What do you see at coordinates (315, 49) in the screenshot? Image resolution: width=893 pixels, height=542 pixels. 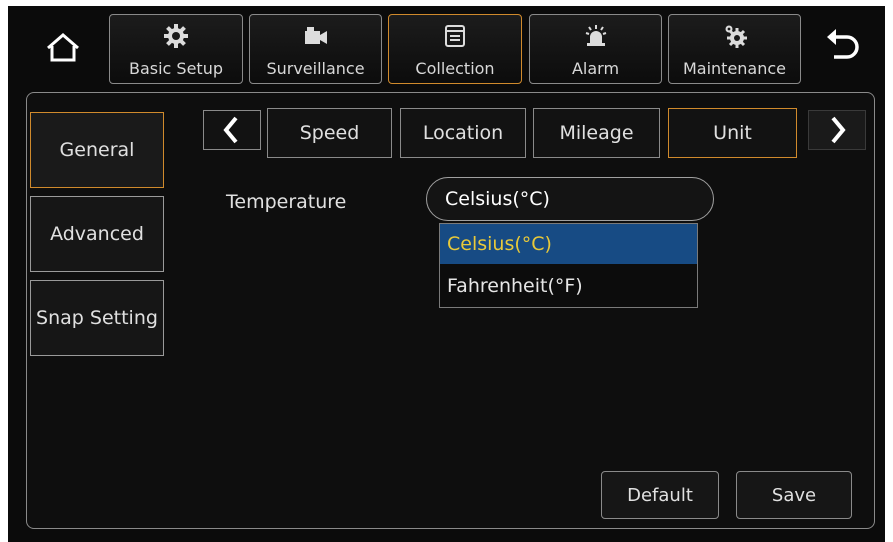 I see `tab-surveillance: Surveillance` at bounding box center [315, 49].